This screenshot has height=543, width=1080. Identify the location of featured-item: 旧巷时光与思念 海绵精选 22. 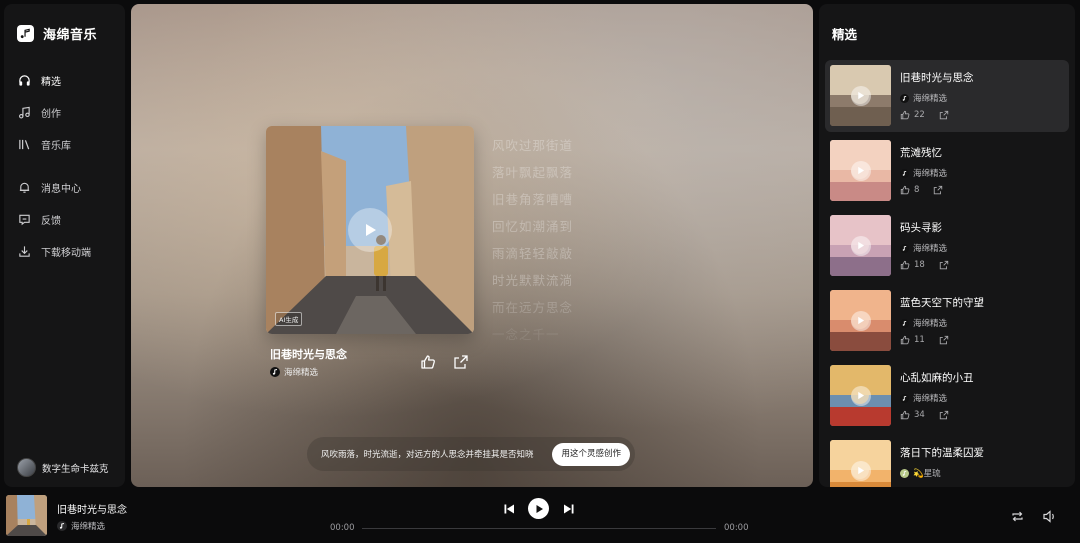
(947, 96).